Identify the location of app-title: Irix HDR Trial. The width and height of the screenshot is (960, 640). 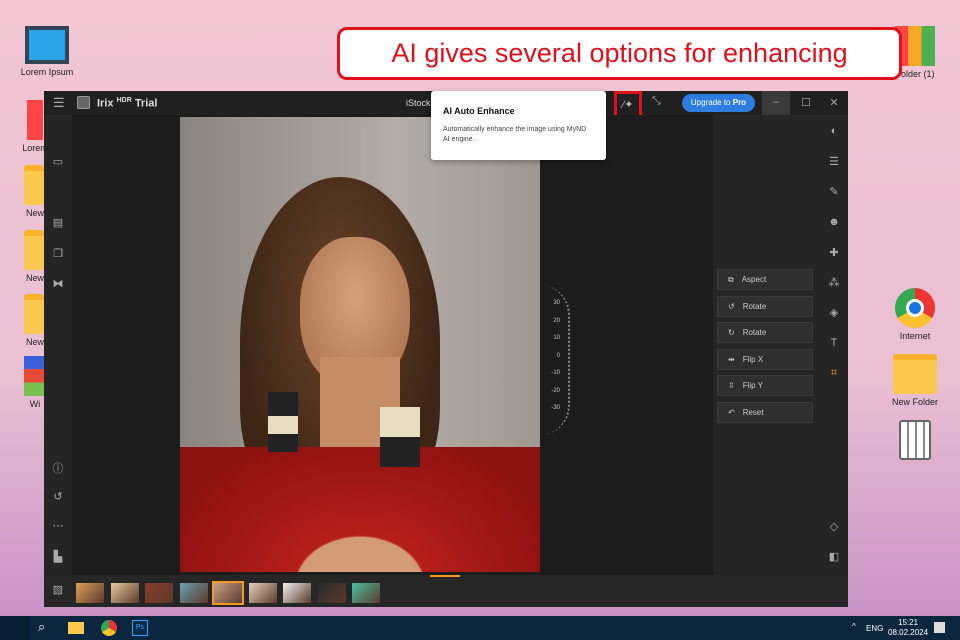
(127, 103).